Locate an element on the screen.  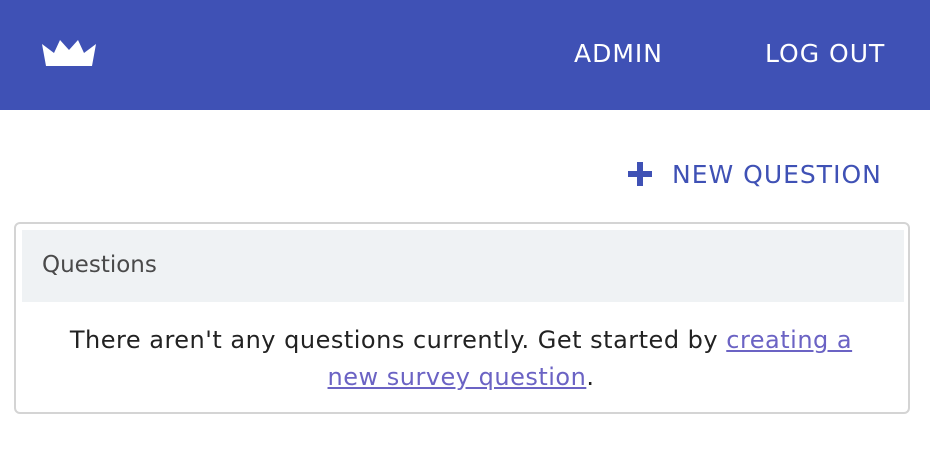
logout-link: LOG OUT is located at coordinates (825, 54).